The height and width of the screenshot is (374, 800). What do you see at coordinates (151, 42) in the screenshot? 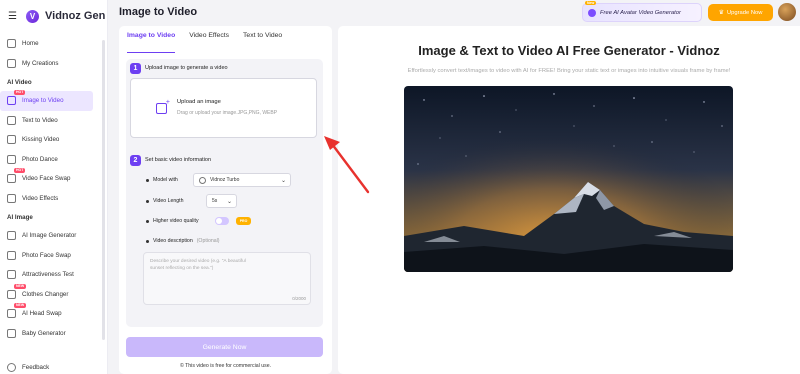
I see `tab-image-to-video: Image to Video` at bounding box center [151, 42].